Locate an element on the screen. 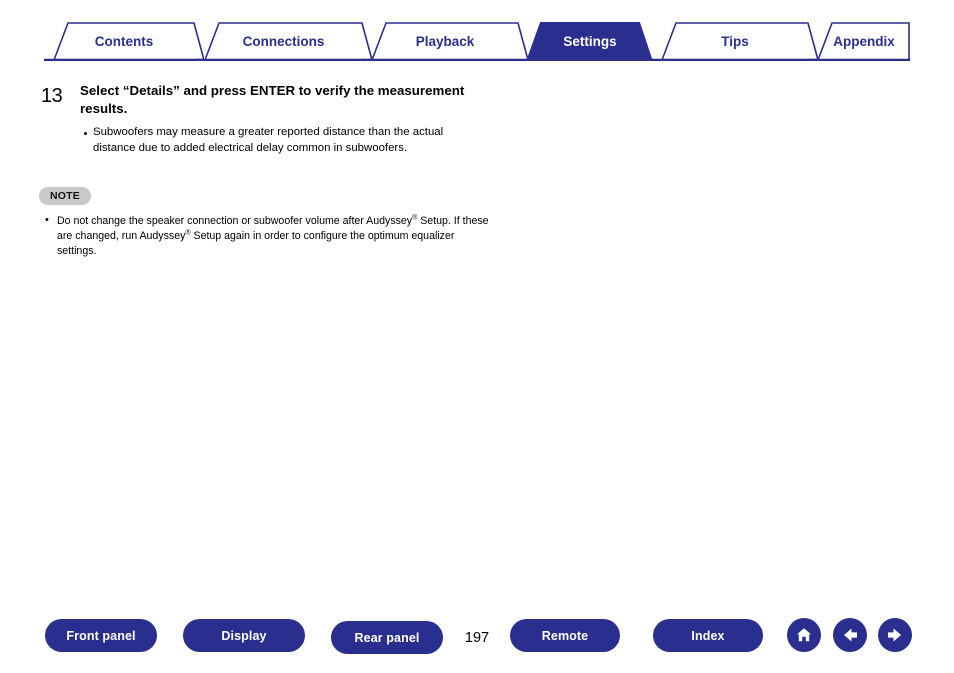  footer-button-front-panel: Front panel is located at coordinates (101, 635).